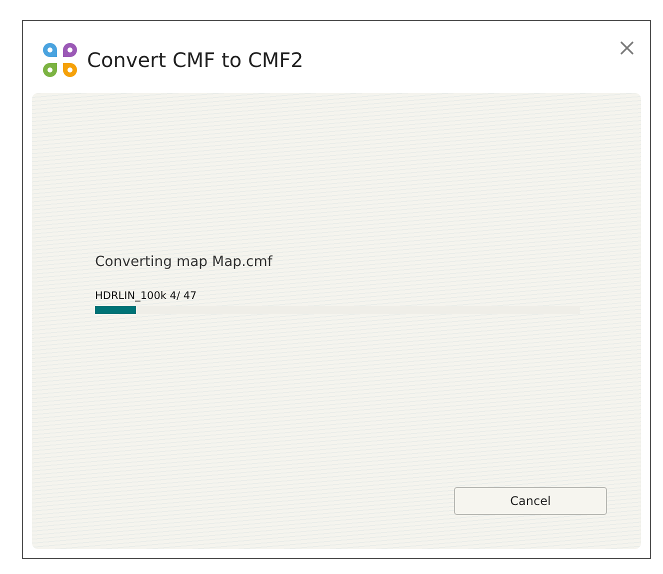 The image size is (663, 574). I want to click on status-message: Converting map Map.cmf, so click(184, 262).